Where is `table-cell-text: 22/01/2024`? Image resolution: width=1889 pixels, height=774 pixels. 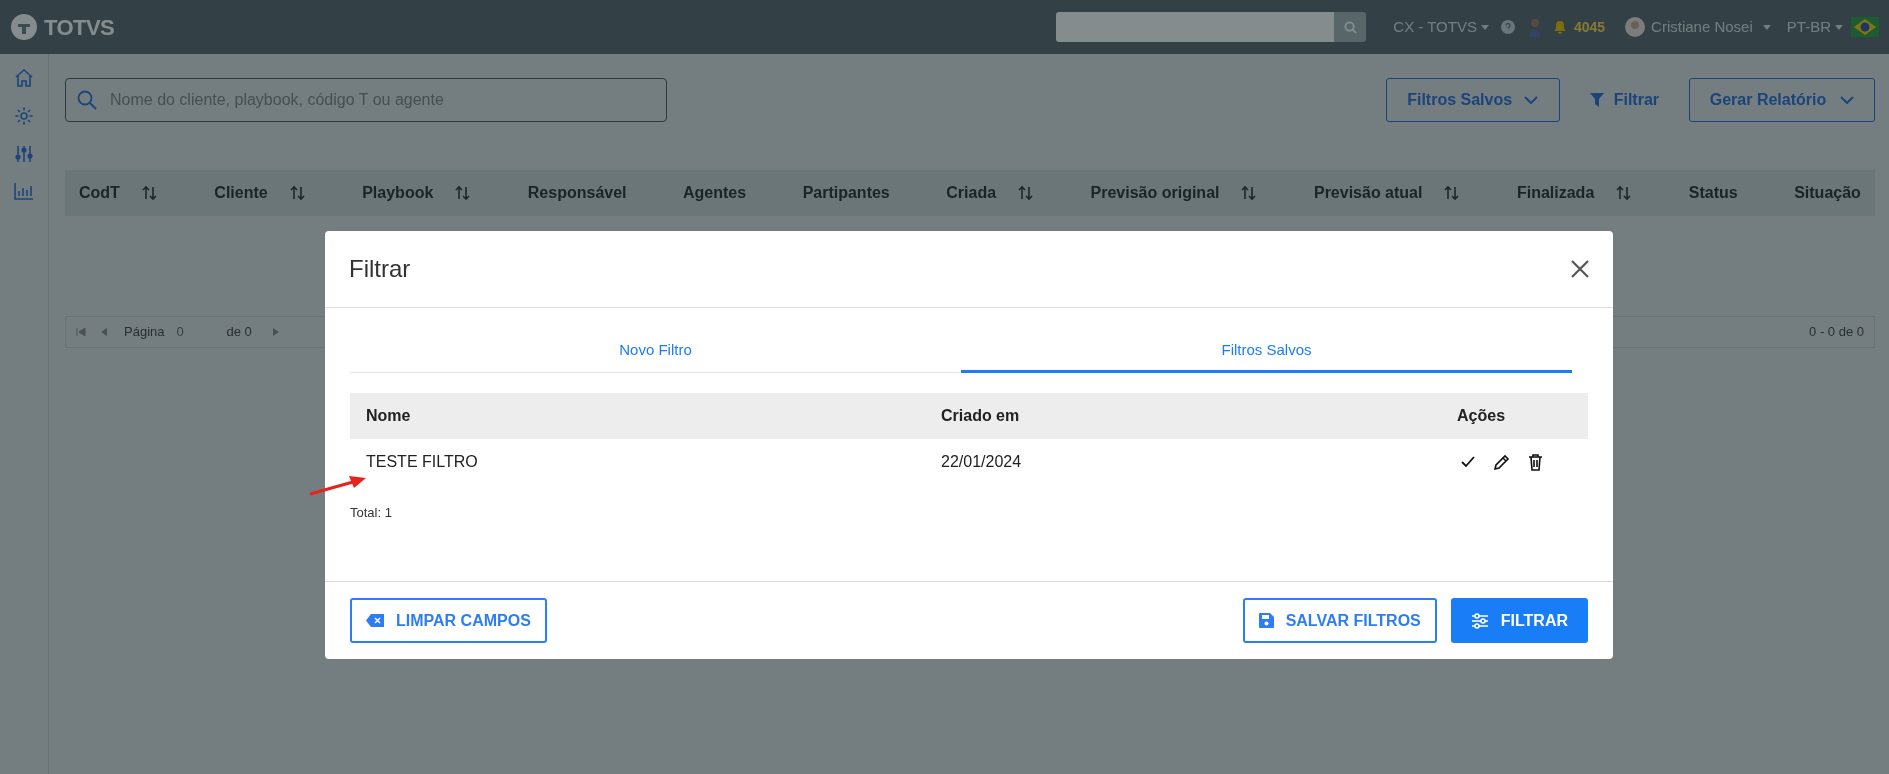
table-cell-text: 22/01/2024 is located at coordinates (982, 462).